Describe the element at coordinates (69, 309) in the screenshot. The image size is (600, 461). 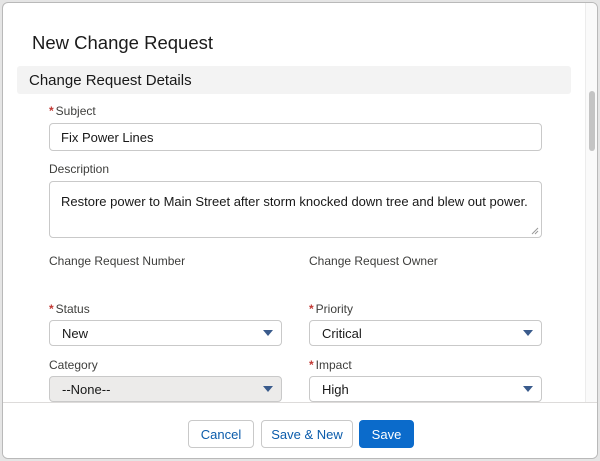
I see `status-label: * Status` at that location.